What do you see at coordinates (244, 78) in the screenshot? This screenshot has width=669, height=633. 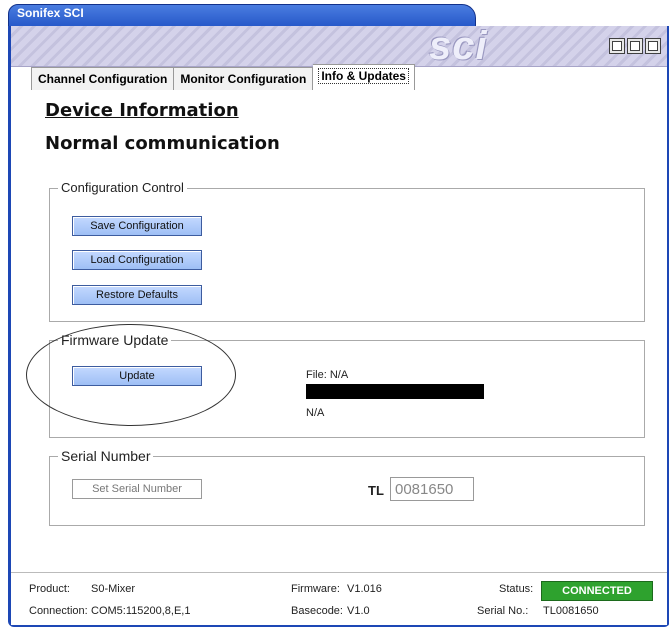 I see `tab-monitor-configuration: Monitor Configuration` at bounding box center [244, 78].